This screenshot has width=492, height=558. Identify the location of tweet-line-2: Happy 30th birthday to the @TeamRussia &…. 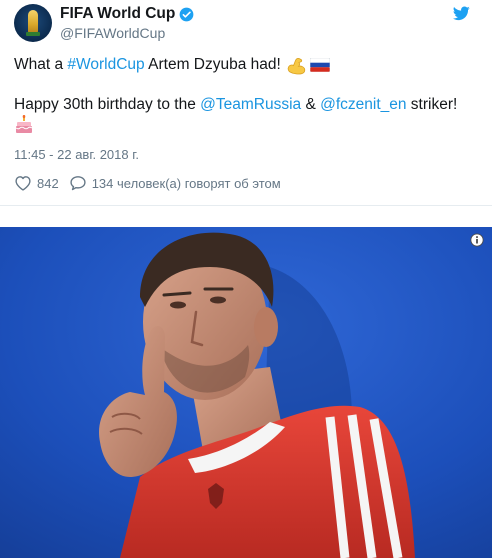
(236, 105).